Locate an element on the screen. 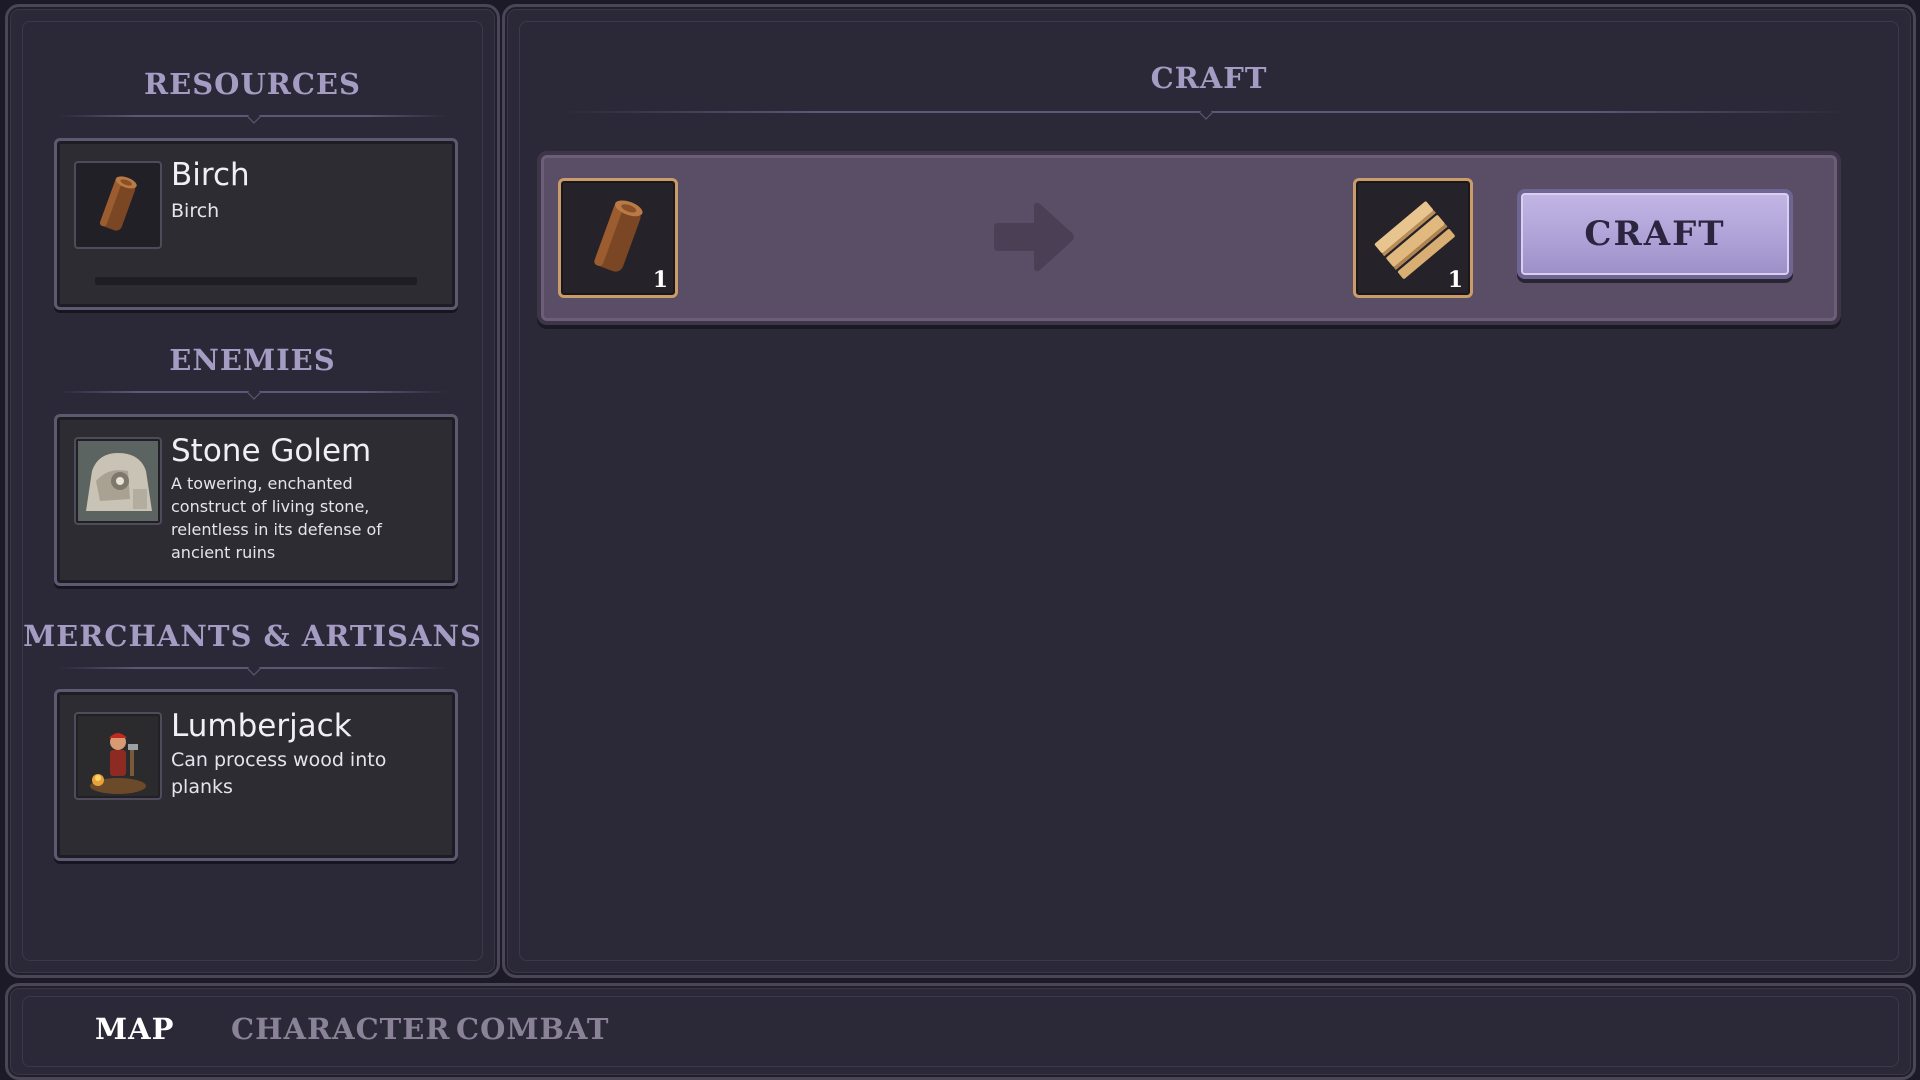 The height and width of the screenshot is (1080, 1920). recipe-output-slot: 1 is located at coordinates (1413, 238).